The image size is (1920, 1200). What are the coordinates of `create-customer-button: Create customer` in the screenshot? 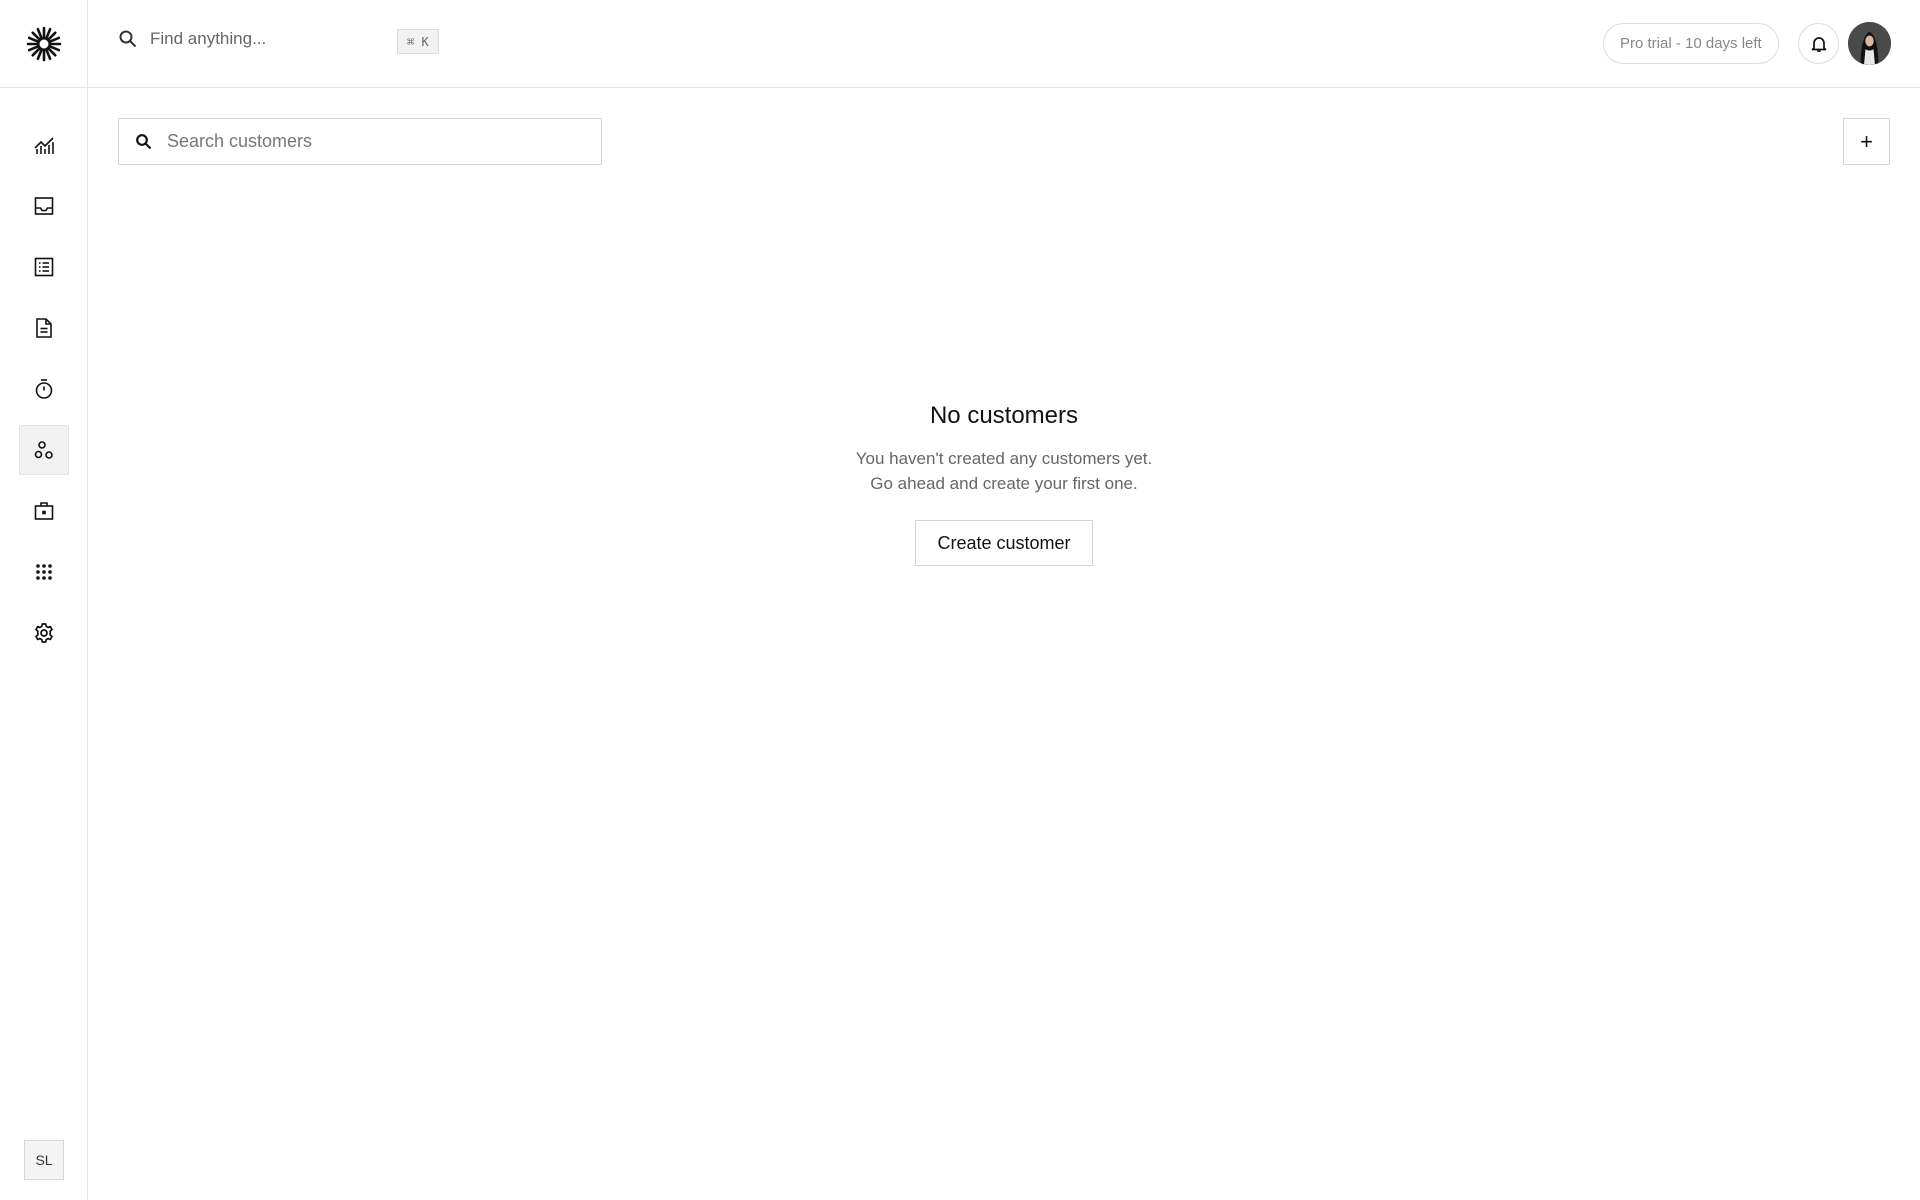 It's located at (1004, 543).